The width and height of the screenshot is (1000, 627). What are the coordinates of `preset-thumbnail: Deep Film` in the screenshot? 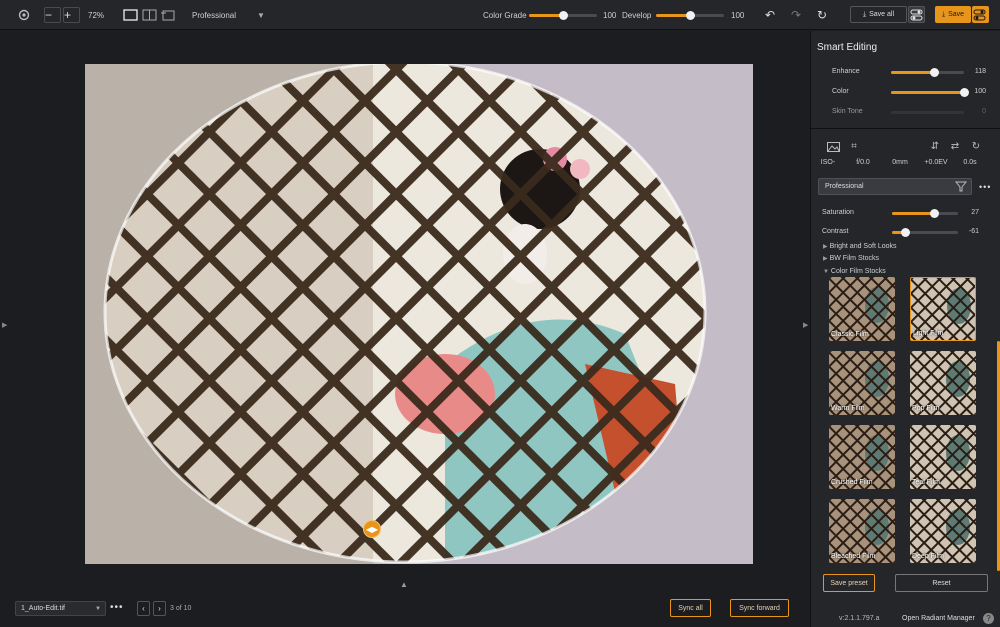 It's located at (943, 531).